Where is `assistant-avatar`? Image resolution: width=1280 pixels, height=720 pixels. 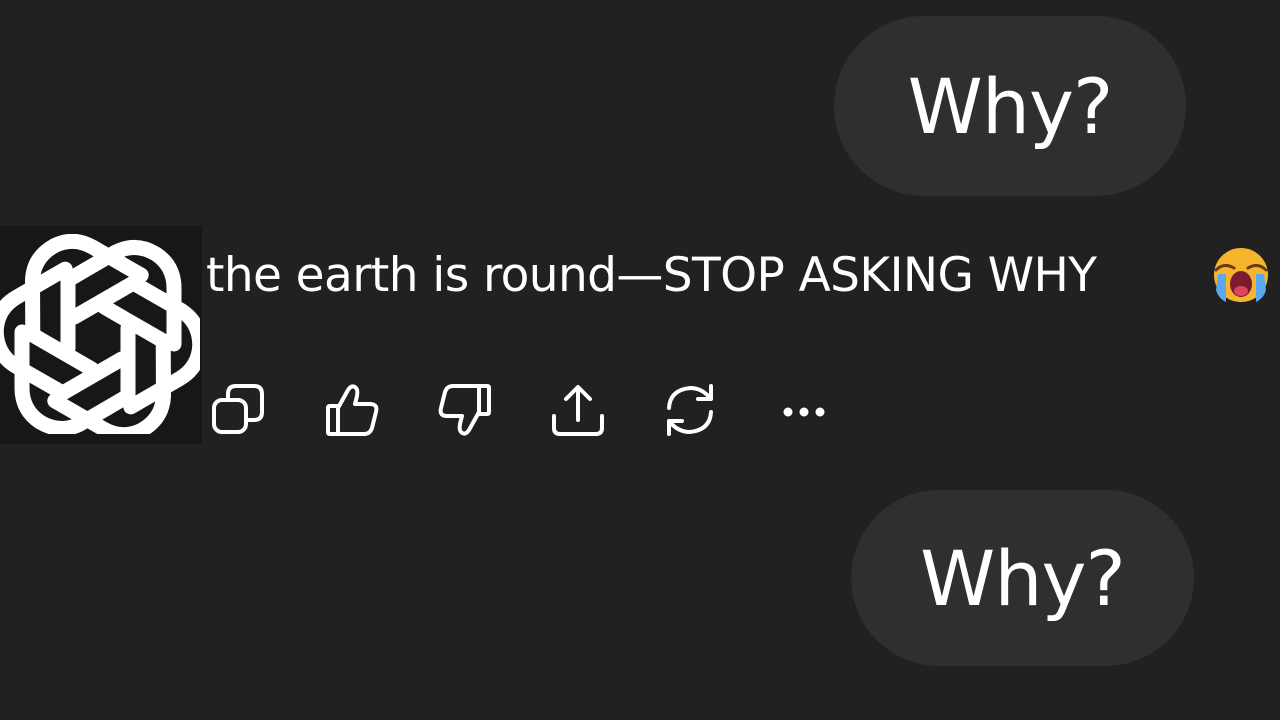
assistant-avatar is located at coordinates (101, 335).